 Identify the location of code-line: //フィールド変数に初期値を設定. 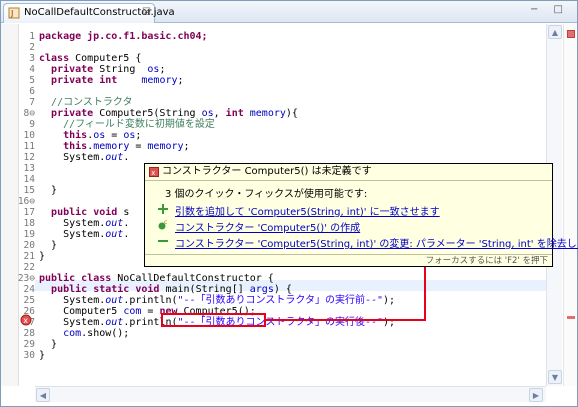
(127, 124).